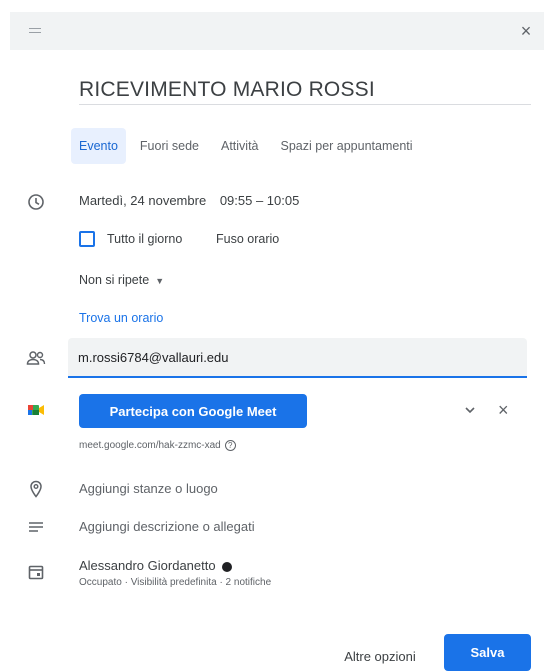 Image resolution: width=544 pixels, height=671 pixels. Describe the element at coordinates (36, 410) in the screenshot. I see `google-meet-icon` at that location.